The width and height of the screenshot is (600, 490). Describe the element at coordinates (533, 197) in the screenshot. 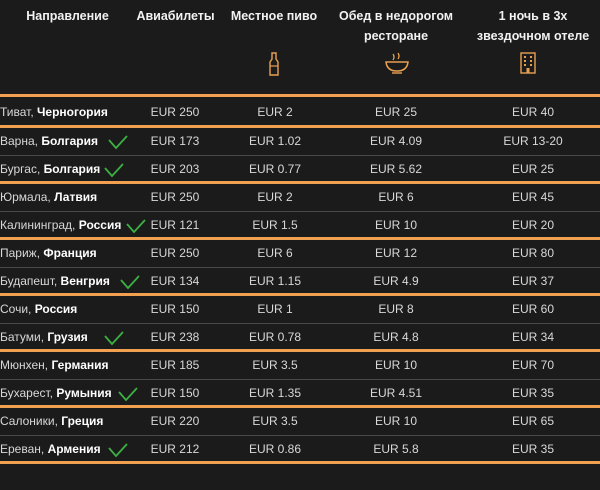

I see `hotel-cell: EUR 45` at that location.